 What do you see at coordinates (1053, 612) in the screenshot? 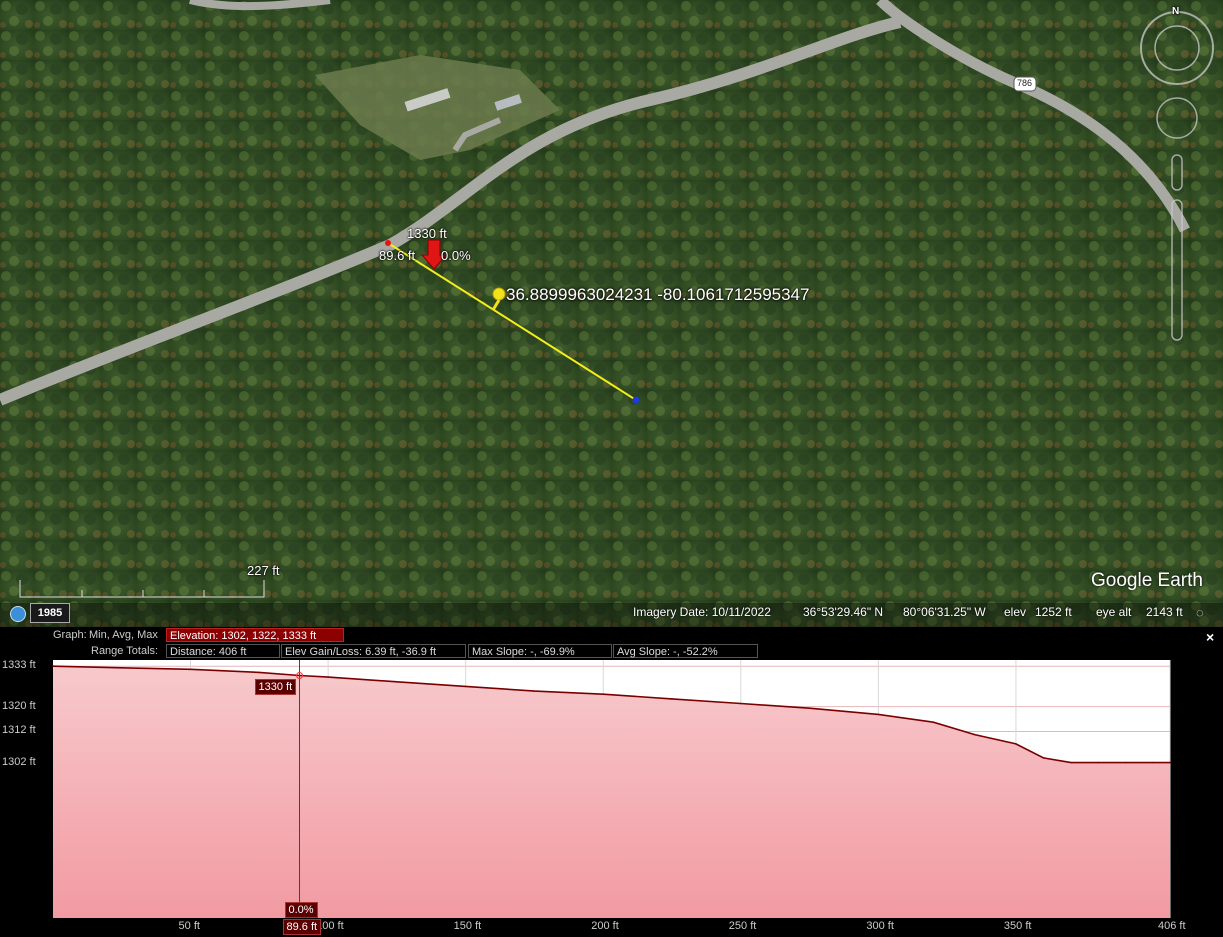
I see `status-elev-value: 1252 ft` at bounding box center [1053, 612].